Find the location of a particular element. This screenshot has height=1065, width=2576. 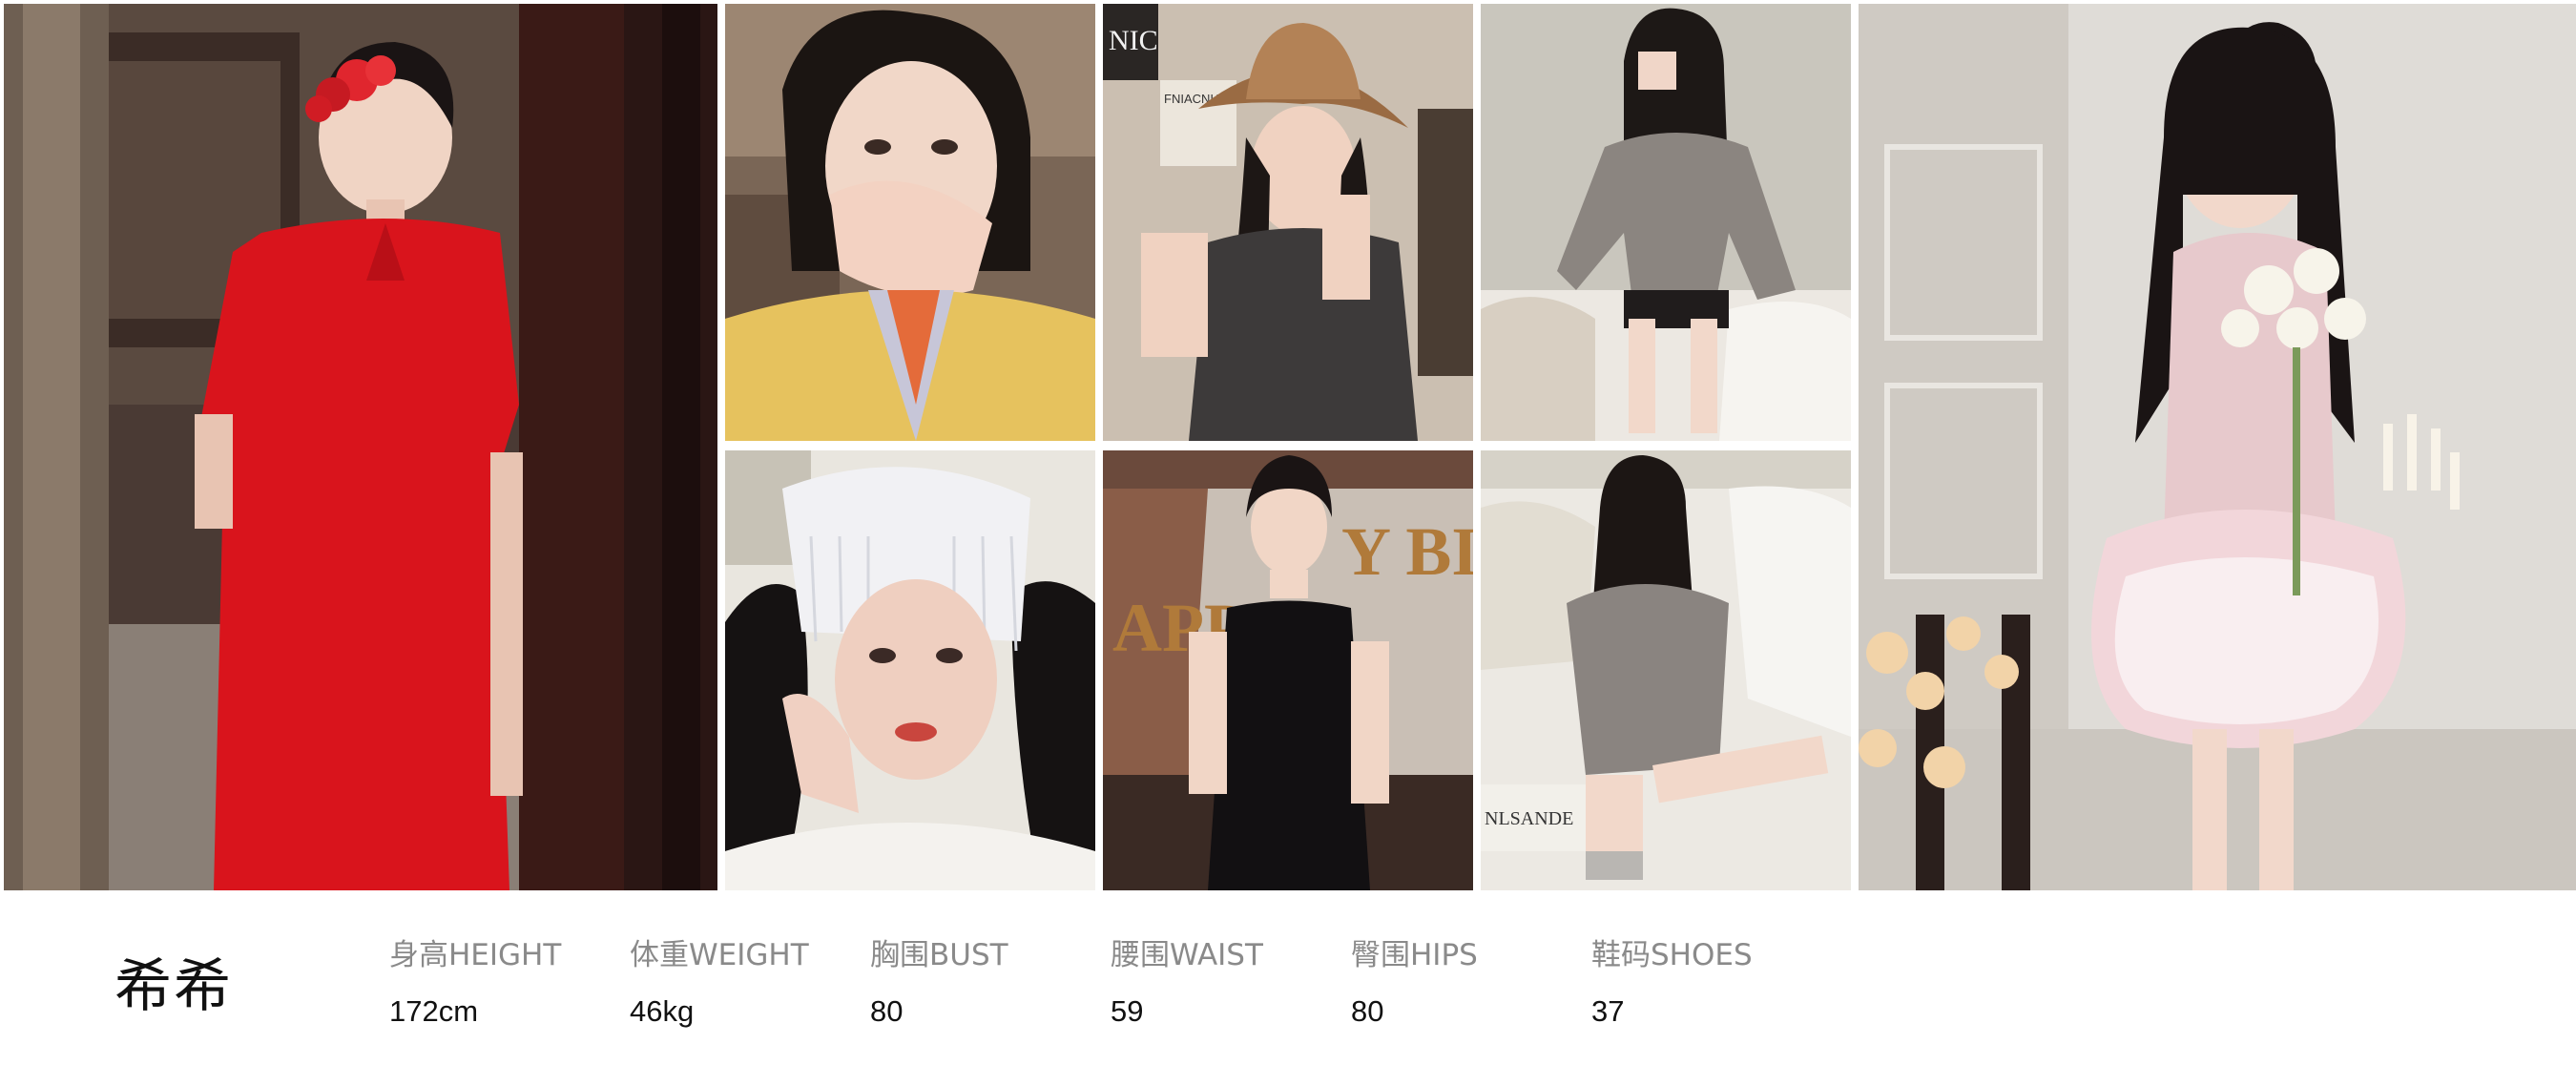

stat-weight: 体重WEIGHT 46kg is located at coordinates (744, 979).